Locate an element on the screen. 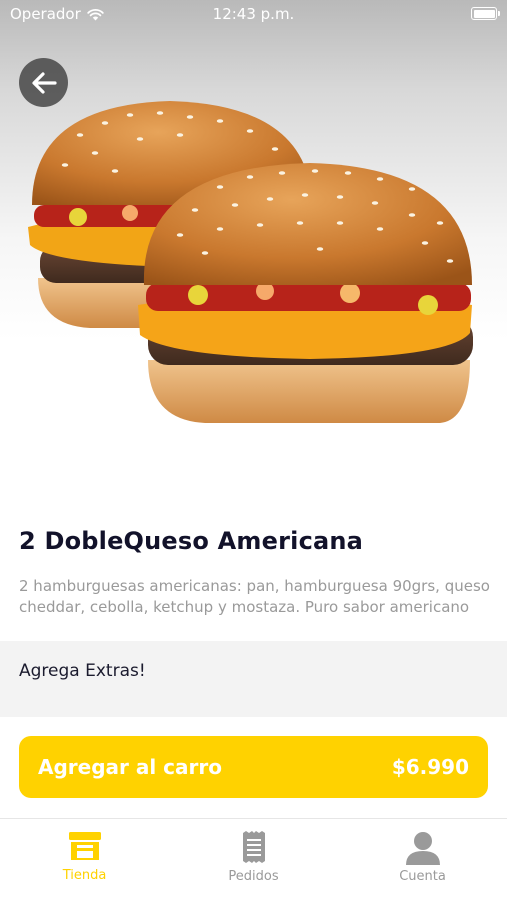 The height and width of the screenshot is (900, 507). status-bar: Operador 12:43 p.m. is located at coordinates (253, 14).